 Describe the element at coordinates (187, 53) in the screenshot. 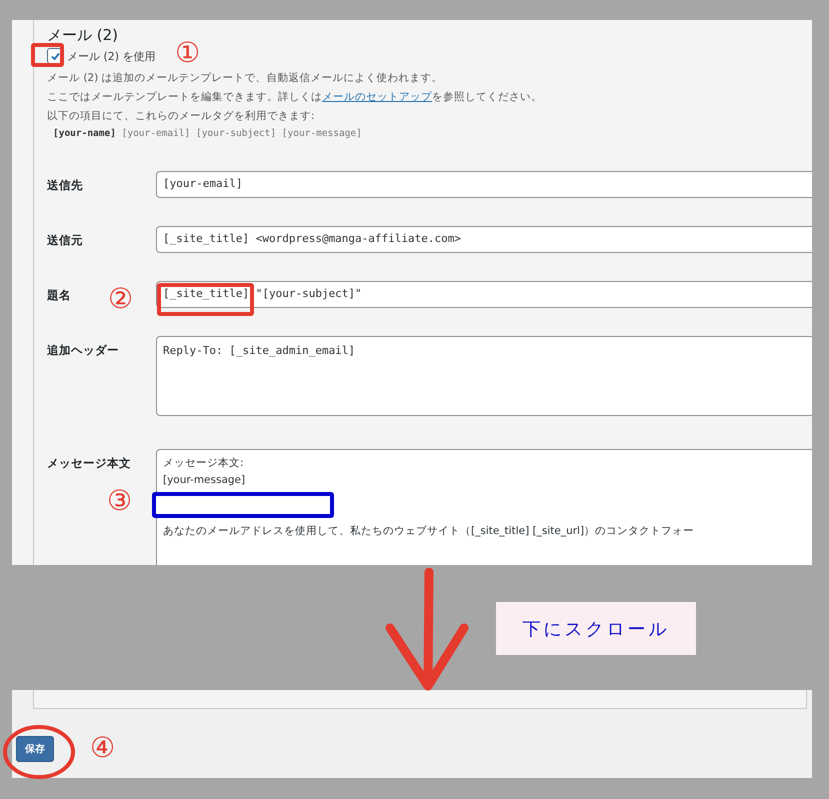

I see `step-marker: ①` at that location.